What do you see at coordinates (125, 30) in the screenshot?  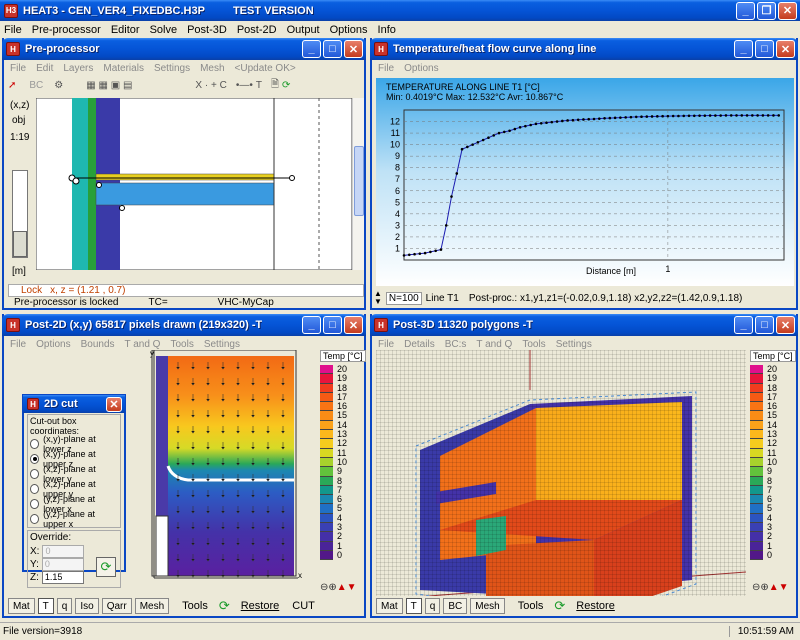 I see `menu-editor: Editor` at bounding box center [125, 30].